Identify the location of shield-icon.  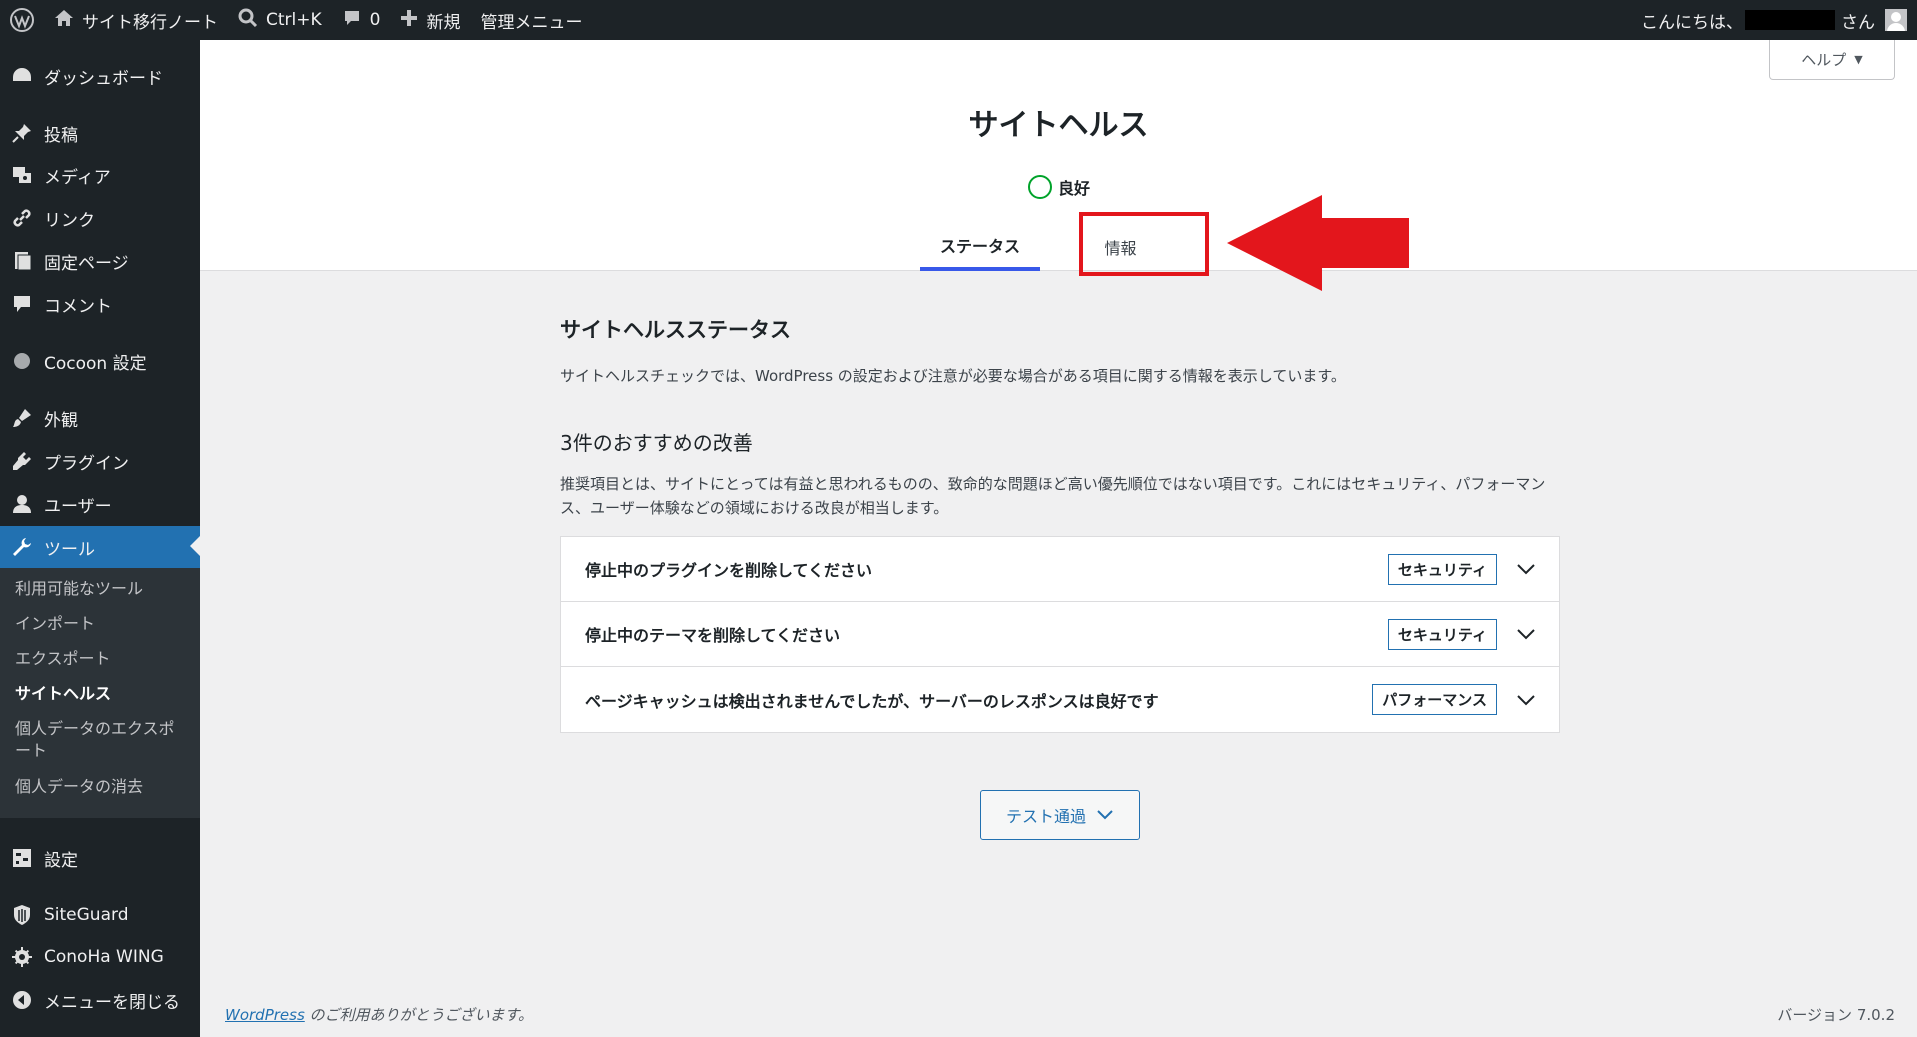
(22, 915).